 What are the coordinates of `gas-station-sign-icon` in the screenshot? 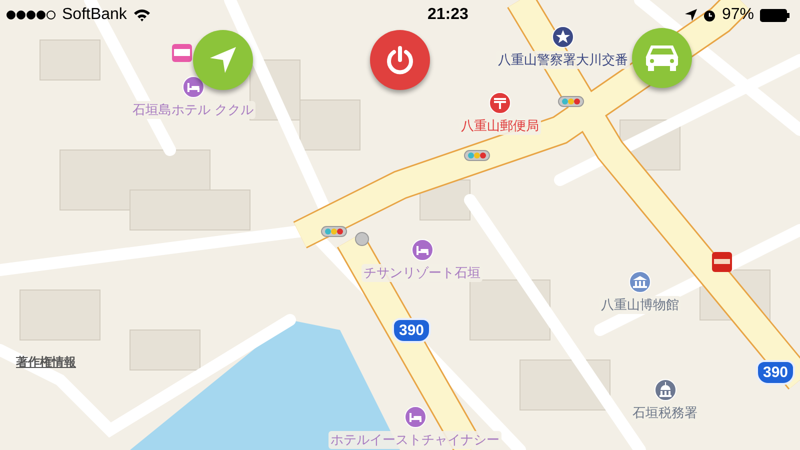 It's located at (722, 262).